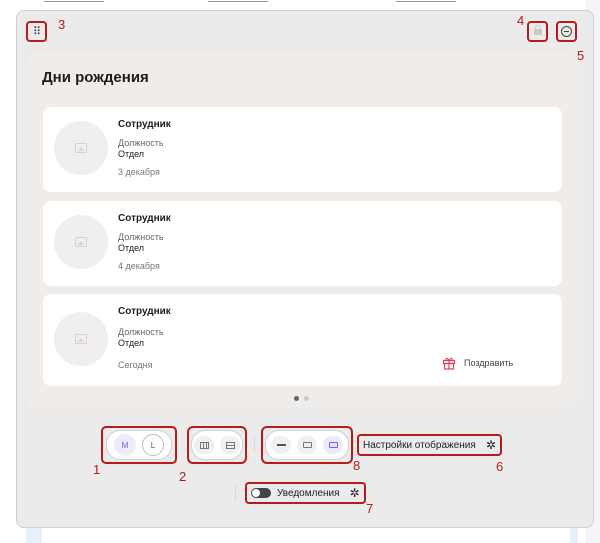 The width and height of the screenshot is (600, 543). Describe the element at coordinates (62, 24) in the screenshot. I see `annotation-label: 3` at that location.